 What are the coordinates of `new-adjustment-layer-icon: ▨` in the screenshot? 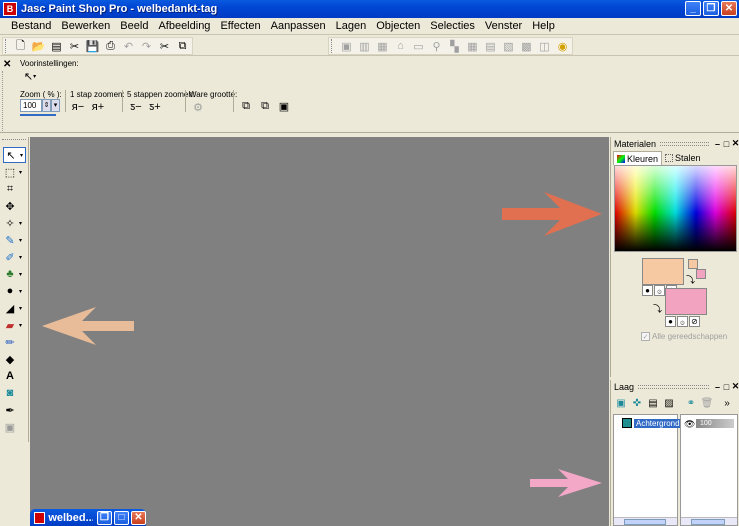 It's located at (669, 403).